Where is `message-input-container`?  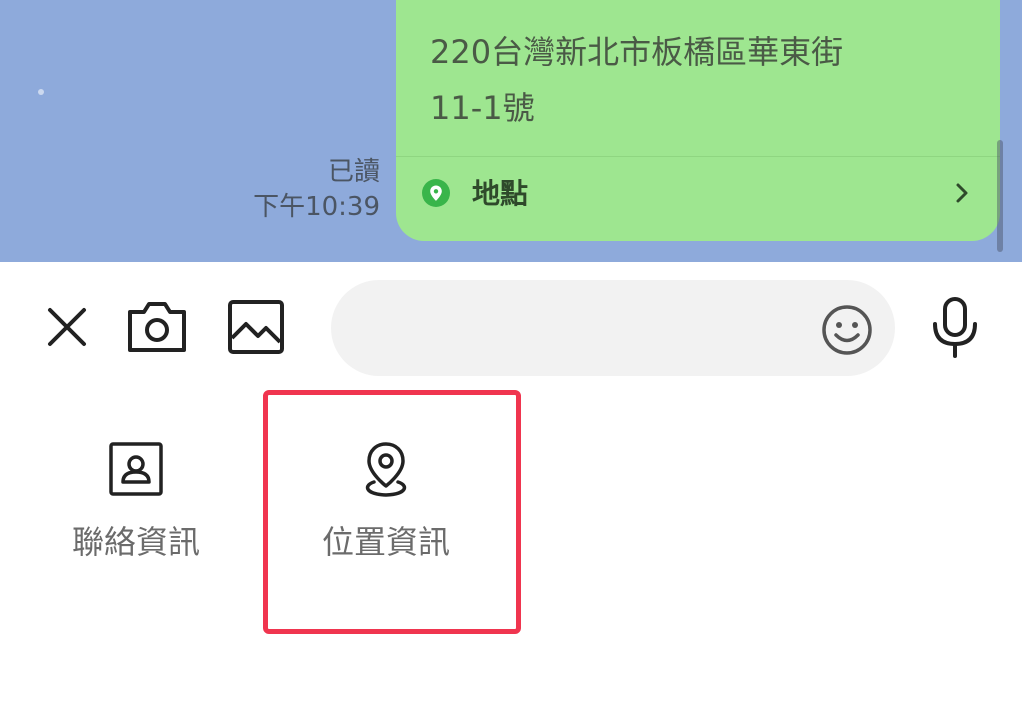 message-input-container is located at coordinates (613, 329).